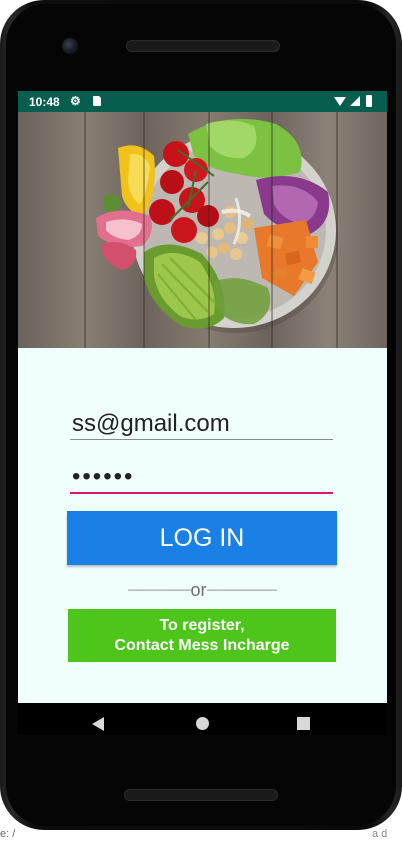 The image size is (402, 841). What do you see at coordinates (202, 723) in the screenshot?
I see `home-icon` at bounding box center [202, 723].